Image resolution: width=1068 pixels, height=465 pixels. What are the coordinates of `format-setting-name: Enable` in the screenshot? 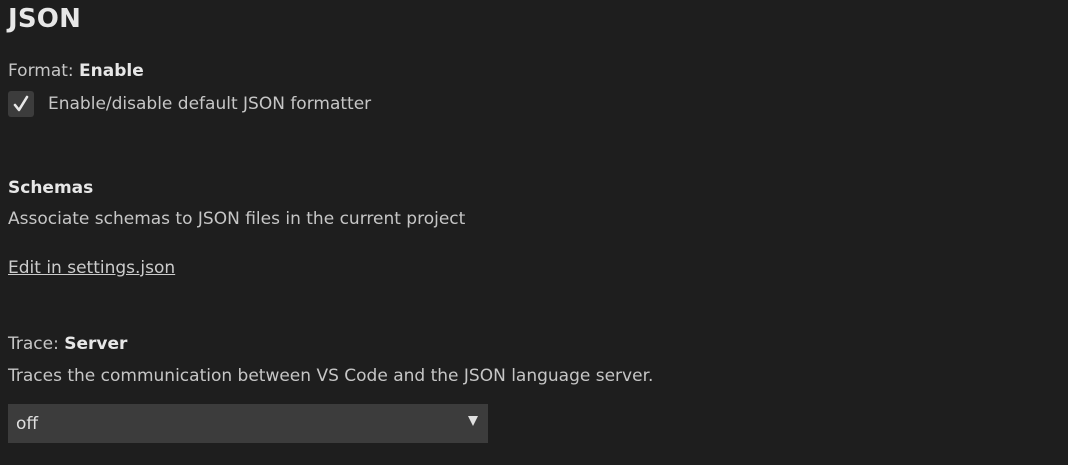 It's located at (111, 71).